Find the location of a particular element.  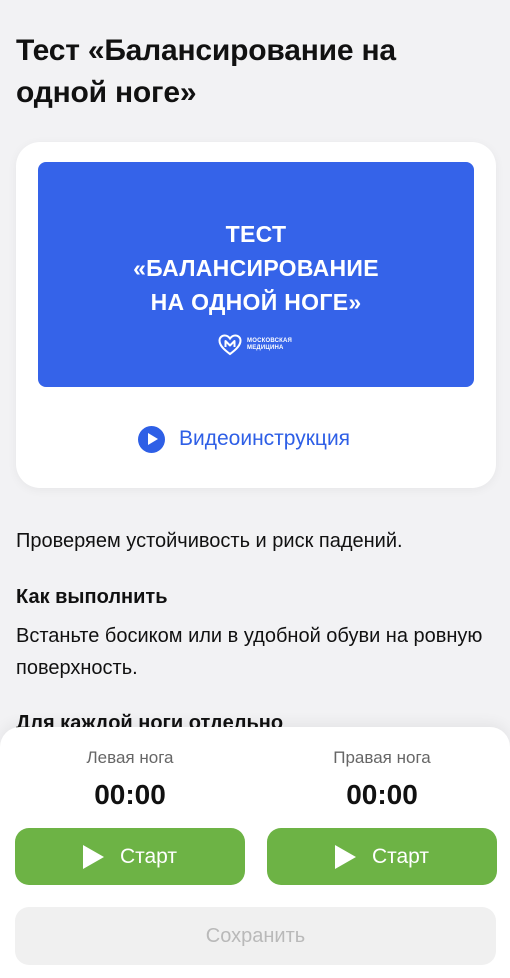

video-instruction-link: Видеоинструкция is located at coordinates (244, 439).